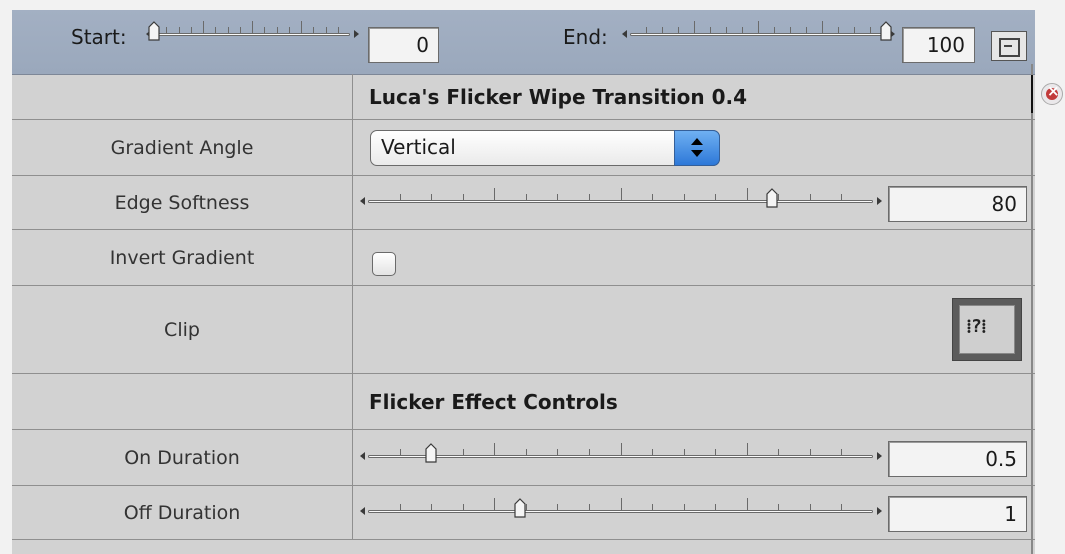  What do you see at coordinates (621, 513) in the screenshot?
I see `off-duration-slider` at bounding box center [621, 513].